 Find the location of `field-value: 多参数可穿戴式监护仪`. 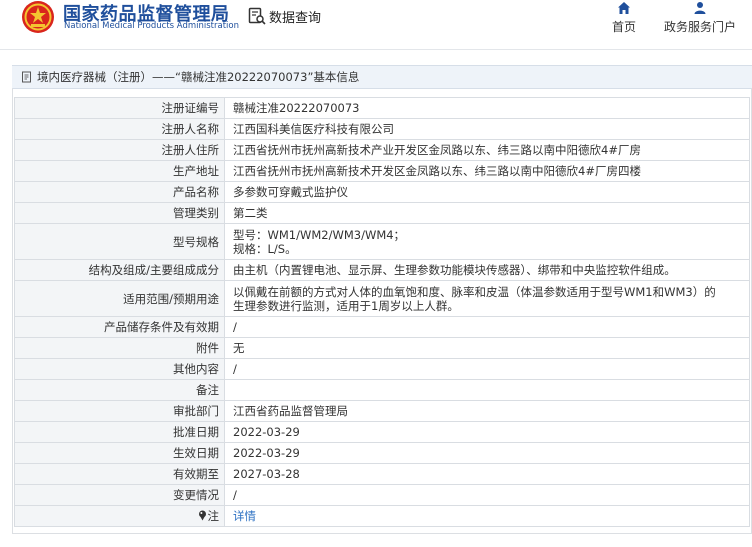

field-value: 多参数可穿戴式监护仪 is located at coordinates (487, 192).